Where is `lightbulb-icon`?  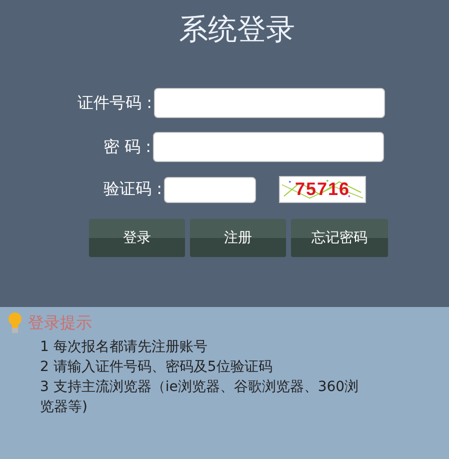
lightbulb-icon is located at coordinates (15, 323).